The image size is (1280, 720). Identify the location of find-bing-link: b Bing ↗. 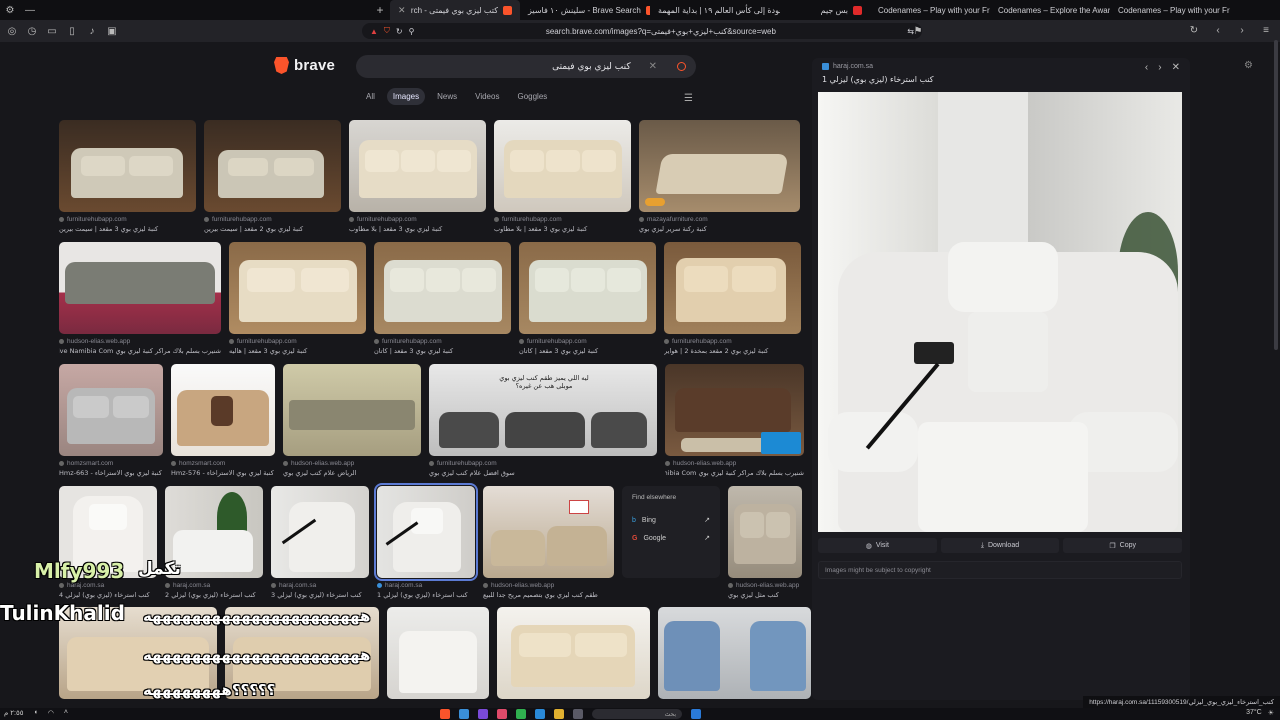
(671, 520).